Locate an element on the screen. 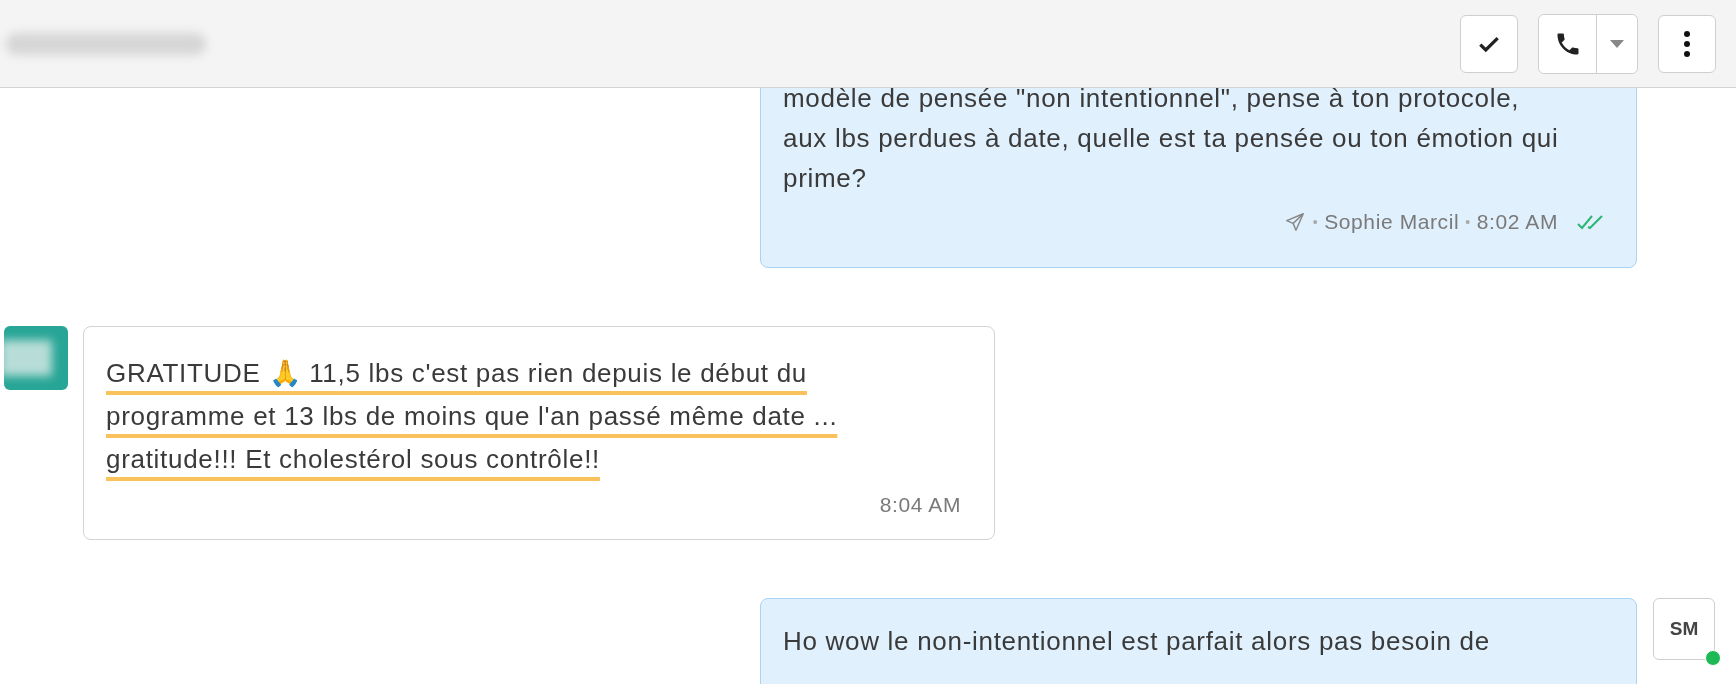  avatar is located at coordinates (36, 358).